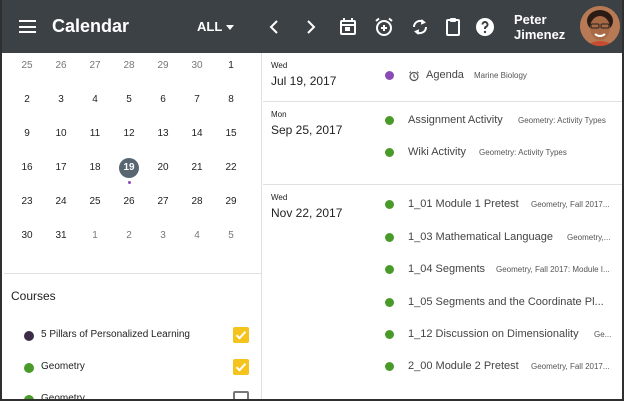 Image resolution: width=624 pixels, height=401 pixels. I want to click on calendar-day: 13, so click(163, 134).